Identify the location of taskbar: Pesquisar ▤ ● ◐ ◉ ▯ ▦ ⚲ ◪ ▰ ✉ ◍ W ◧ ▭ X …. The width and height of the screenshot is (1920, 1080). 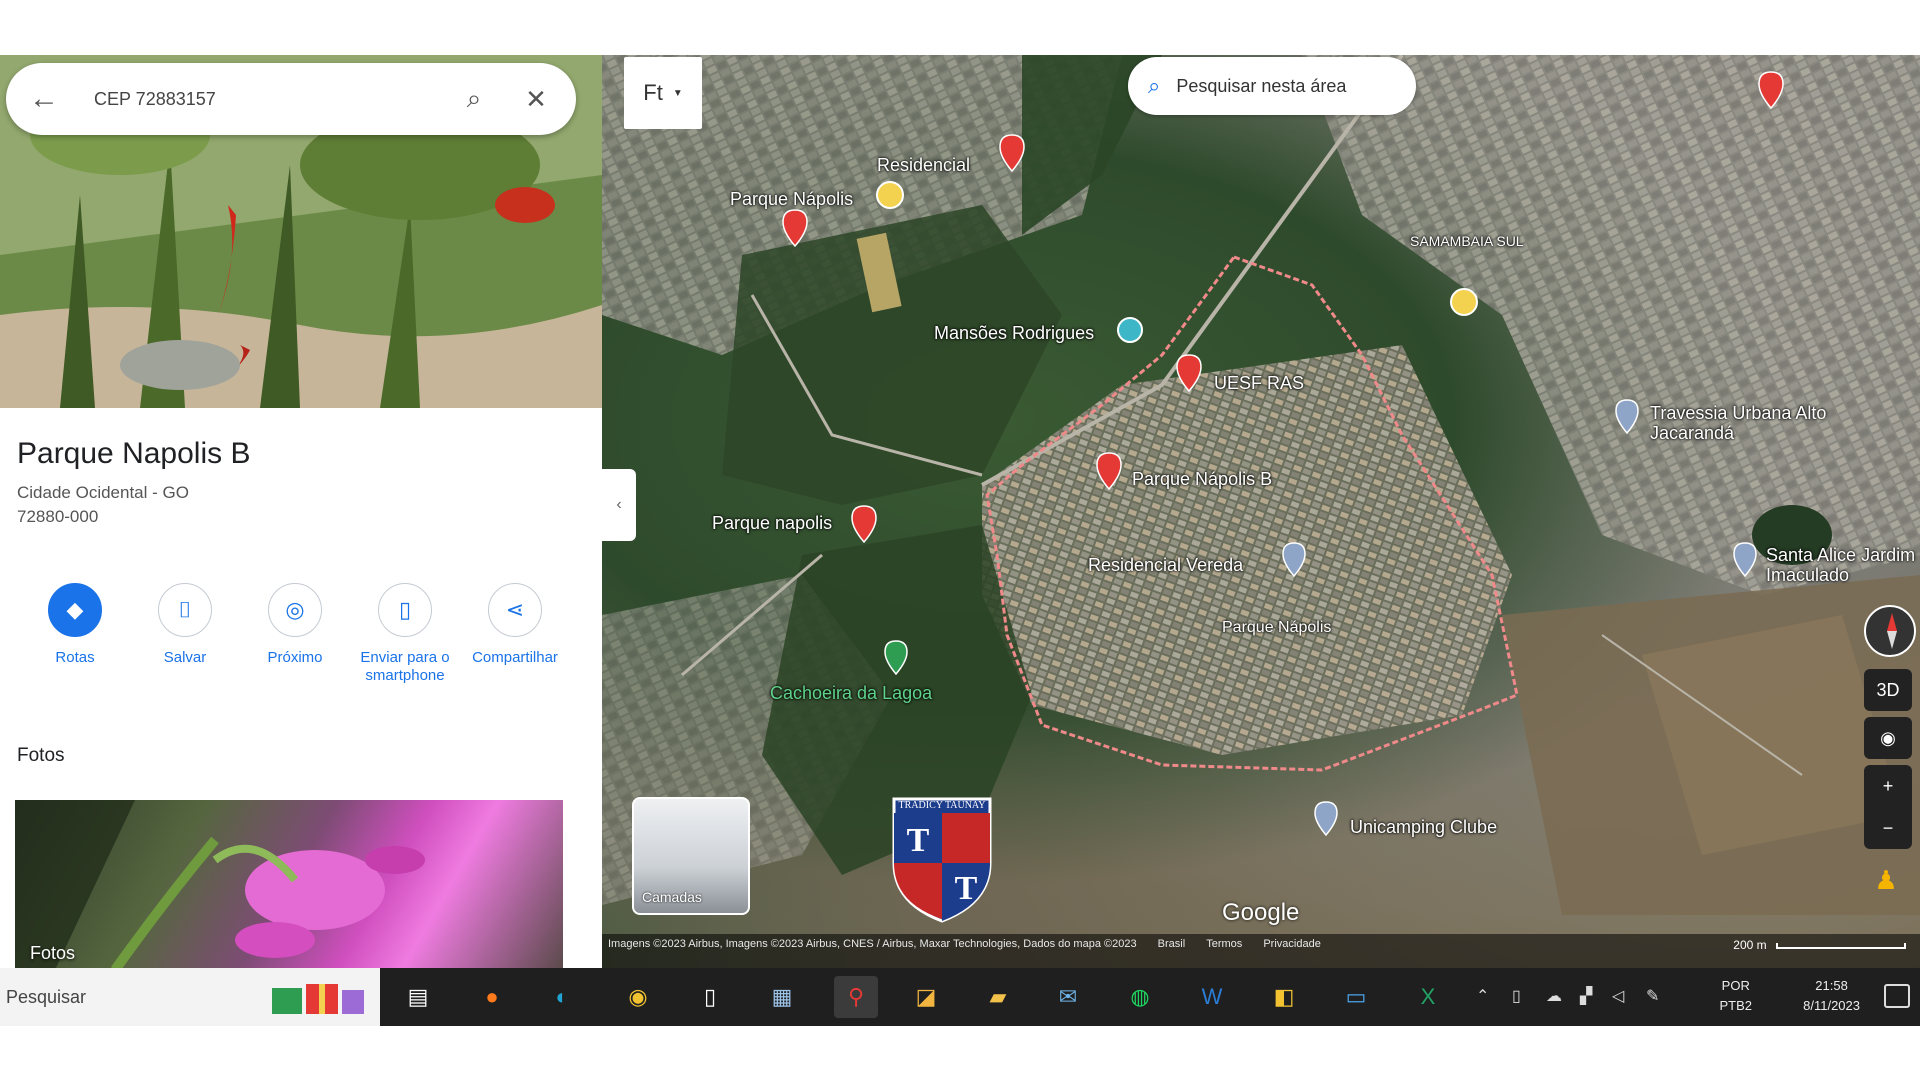
(960, 997).